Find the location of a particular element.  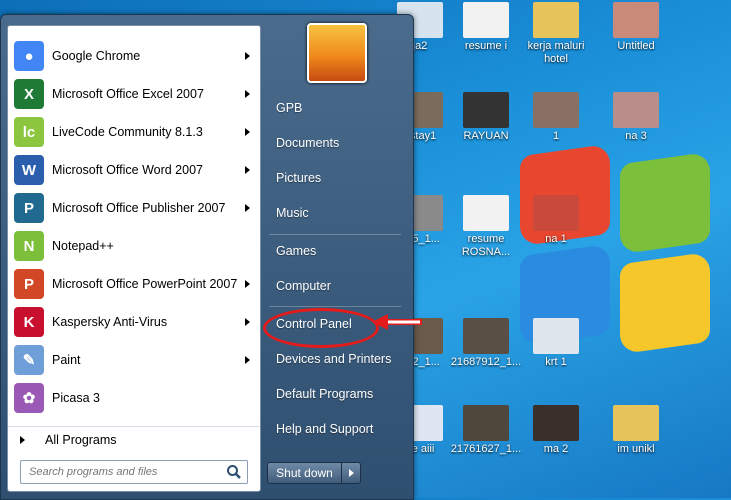

program-item: P Microsoft Office Publisher 2007 is located at coordinates (134, 208).